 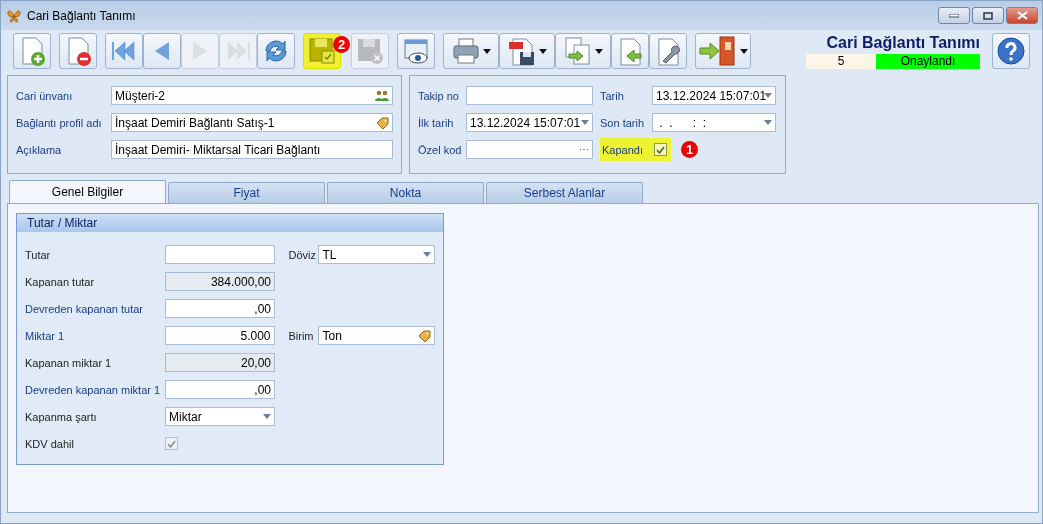 What do you see at coordinates (50, 443) in the screenshot?
I see `field-label: KDV dahil` at bounding box center [50, 443].